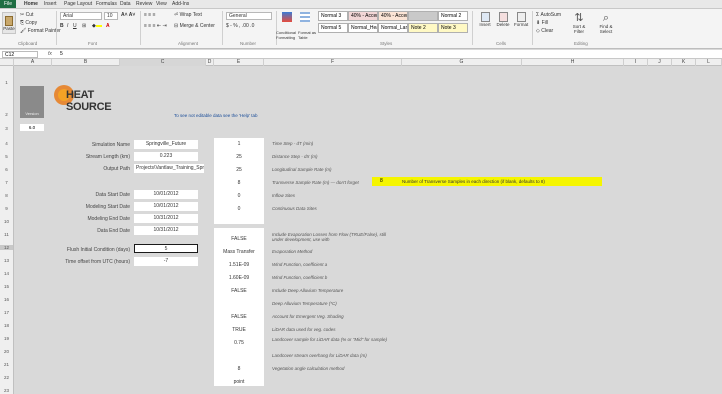  What do you see at coordinates (81, 16) in the screenshot?
I see `font-name-select: Arial` at bounding box center [81, 16].